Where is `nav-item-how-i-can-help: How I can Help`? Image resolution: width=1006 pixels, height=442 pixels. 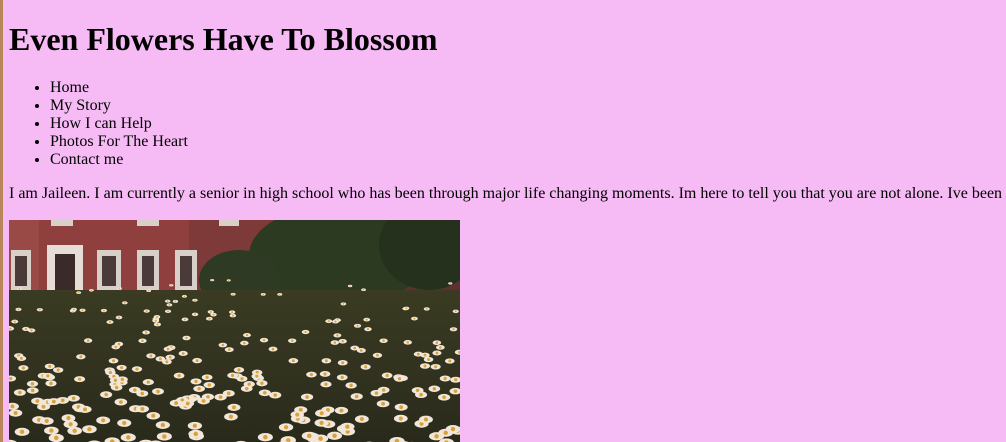
nav-item-how-i-can-help: How I can Help is located at coordinates (119, 124).